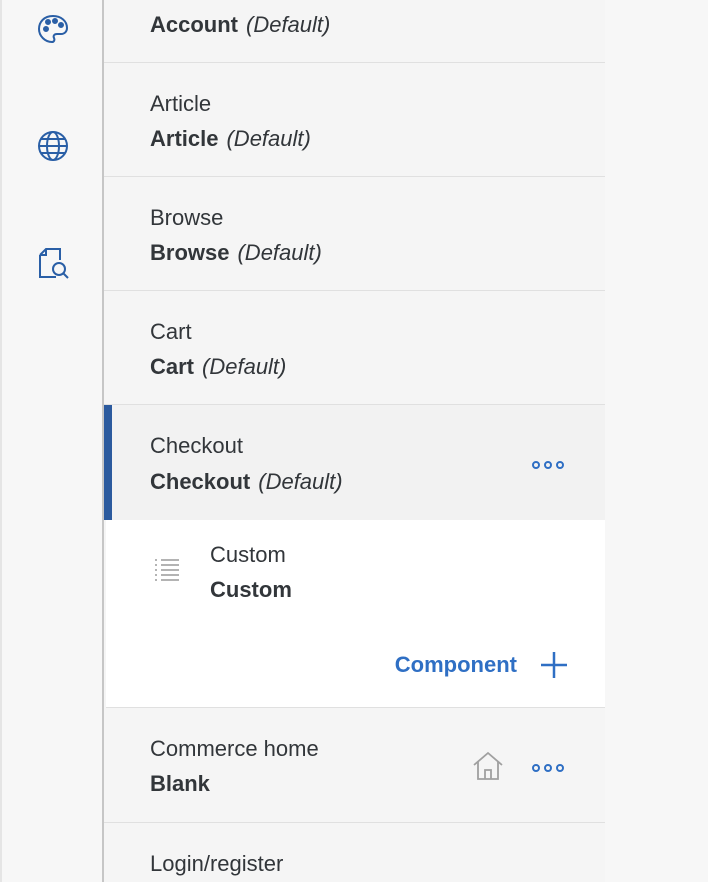 The height and width of the screenshot is (882, 708). What do you see at coordinates (354, 765) in the screenshot?
I see `list-item: Commerce home Blank` at bounding box center [354, 765].